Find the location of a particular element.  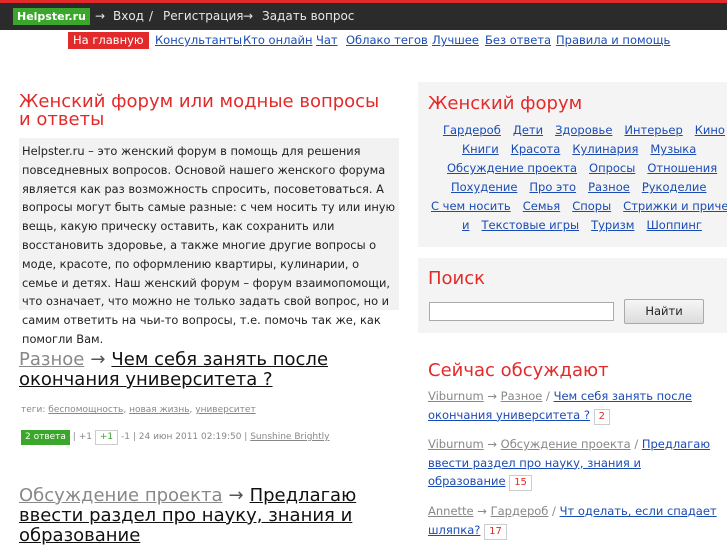

cloud-link: Семья is located at coordinates (541, 206).